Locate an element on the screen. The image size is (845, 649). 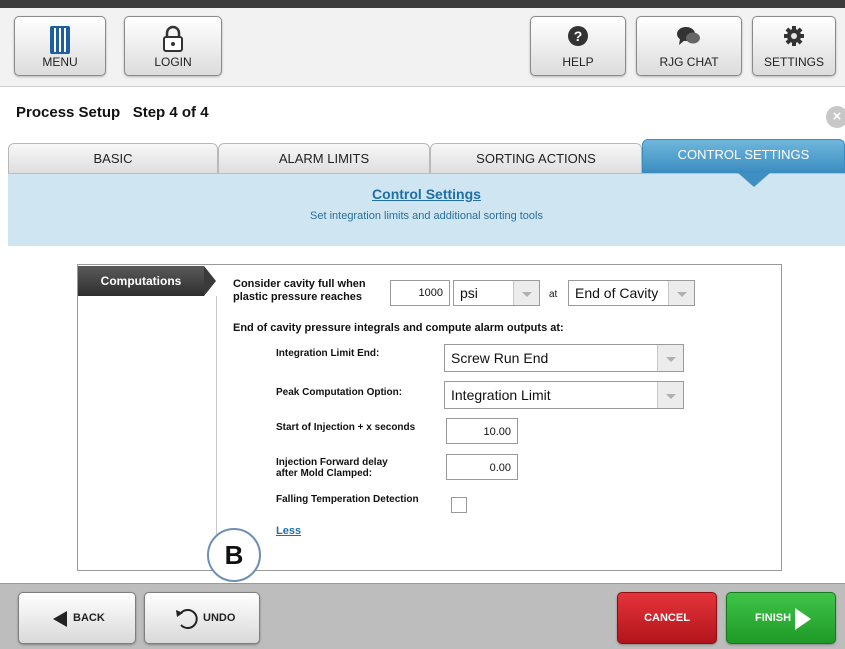
falling-temp-checkbox is located at coordinates (459, 505).